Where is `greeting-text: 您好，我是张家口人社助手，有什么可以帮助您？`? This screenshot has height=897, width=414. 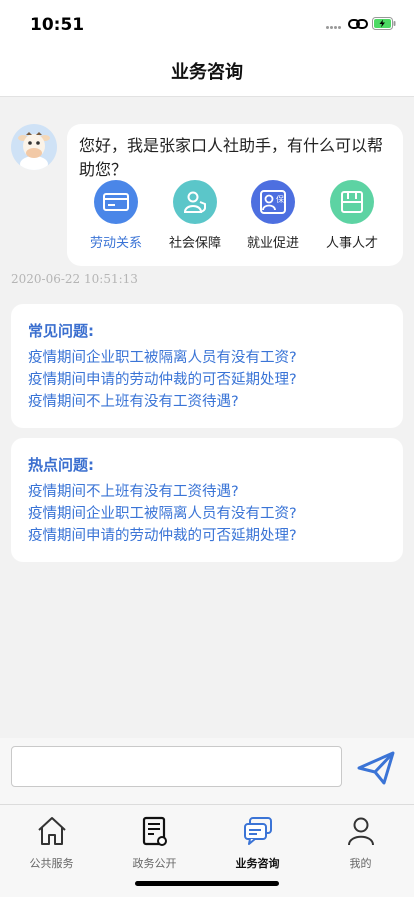 greeting-text: 您好，我是张家口人社助手，有什么可以帮助您？ is located at coordinates (231, 157).